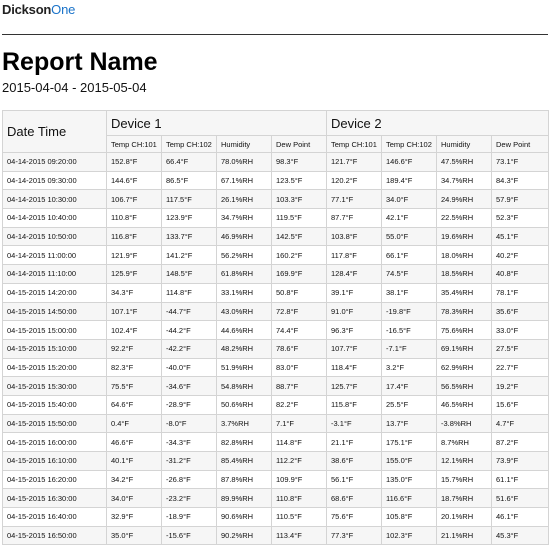 This screenshot has width=550, height=545. I want to click on reading-cell: 39.1°F, so click(354, 292).